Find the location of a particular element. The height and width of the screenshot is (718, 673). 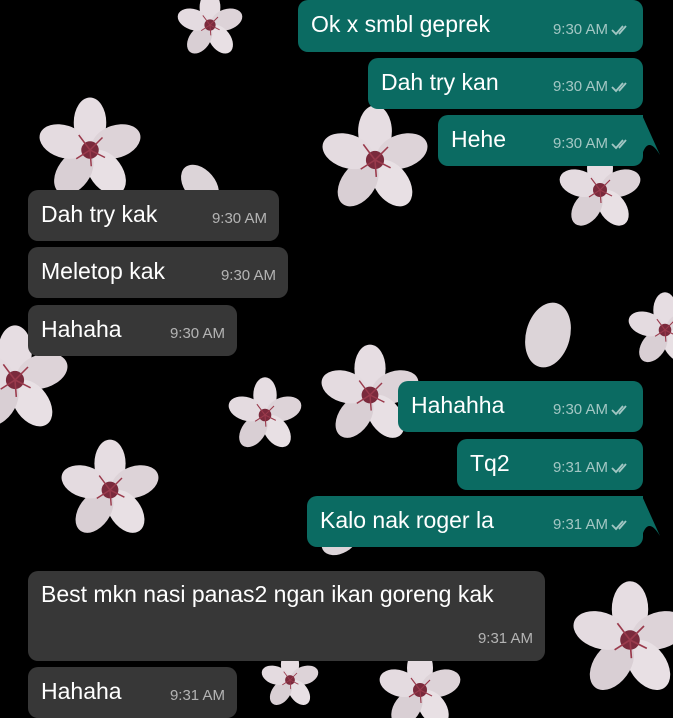

outgoing-message: Kalo nak roger la 9:31 AM is located at coordinates (475, 521).